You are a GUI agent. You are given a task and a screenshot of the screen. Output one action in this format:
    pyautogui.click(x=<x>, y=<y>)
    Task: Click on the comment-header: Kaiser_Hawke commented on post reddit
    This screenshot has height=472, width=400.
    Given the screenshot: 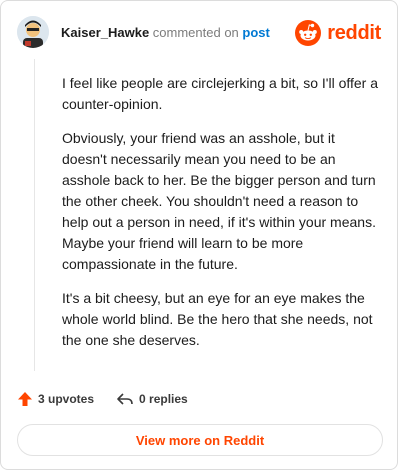 What is the action you would take?
    pyautogui.click(x=199, y=34)
    